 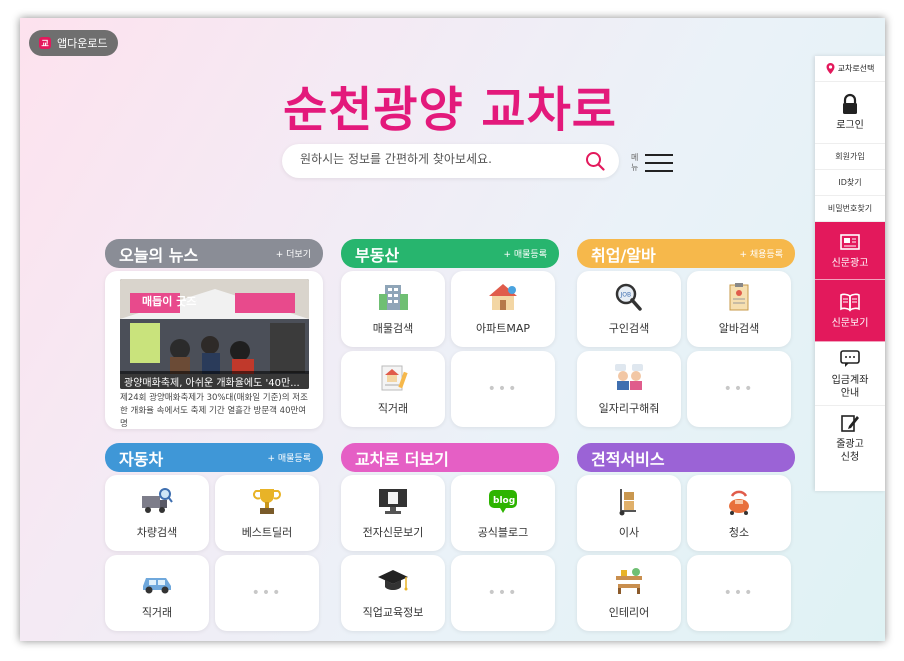 What do you see at coordinates (402, 459) in the screenshot?
I see `more-title: 교차로 더보기` at bounding box center [402, 459].